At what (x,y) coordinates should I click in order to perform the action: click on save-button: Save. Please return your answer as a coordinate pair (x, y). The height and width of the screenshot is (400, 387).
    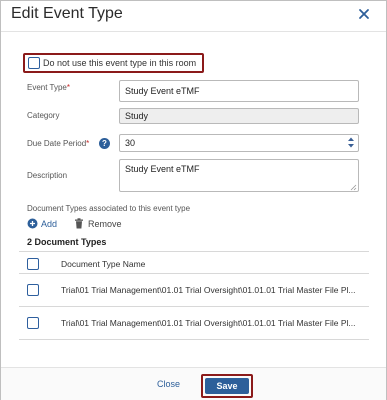
    Looking at the image, I should click on (227, 386).